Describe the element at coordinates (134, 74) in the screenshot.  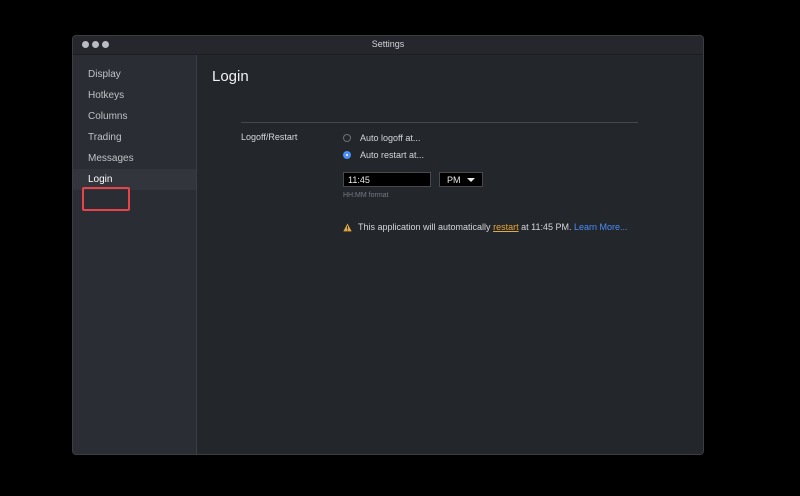
I see `sidebar-item-display: Display` at that location.